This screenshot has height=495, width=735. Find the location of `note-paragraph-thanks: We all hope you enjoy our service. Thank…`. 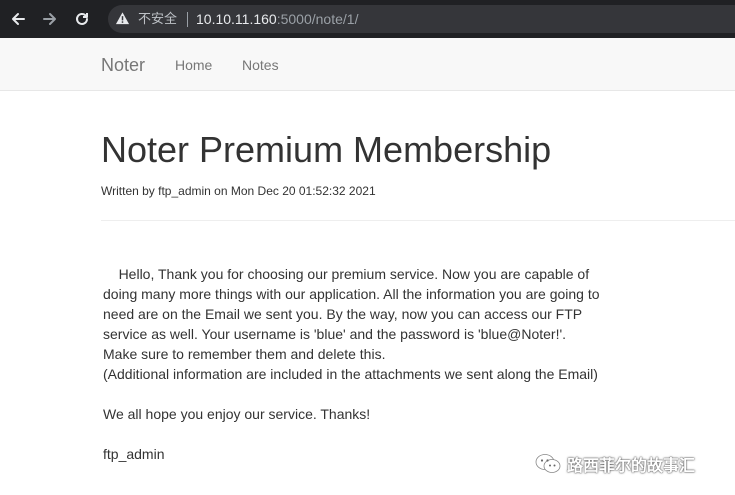

note-paragraph-thanks: We all hope you enjoy our service. Thank… is located at coordinates (237, 414).